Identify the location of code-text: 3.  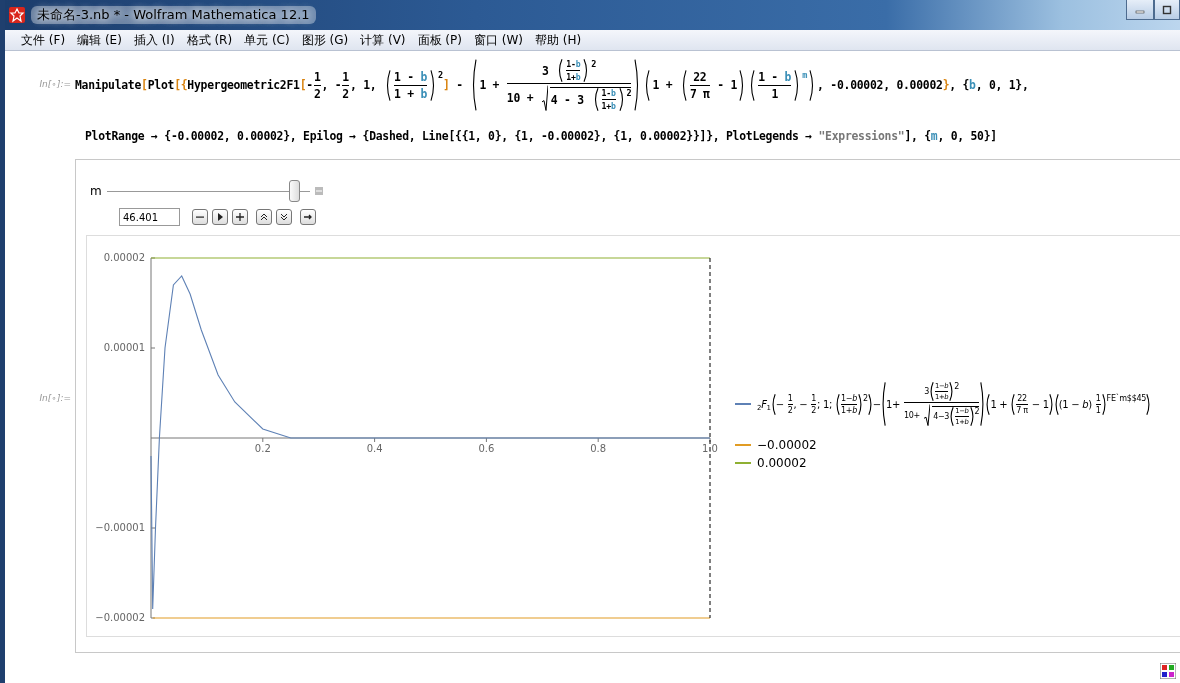
(546, 70).